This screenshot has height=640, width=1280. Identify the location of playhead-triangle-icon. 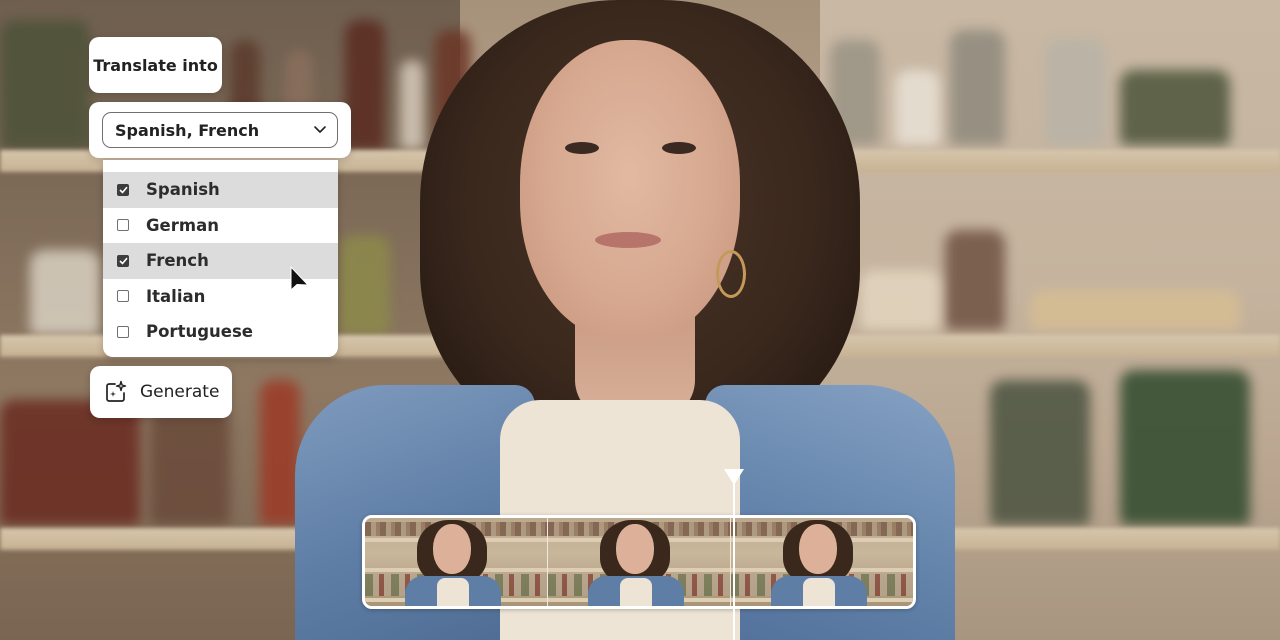
(734, 477).